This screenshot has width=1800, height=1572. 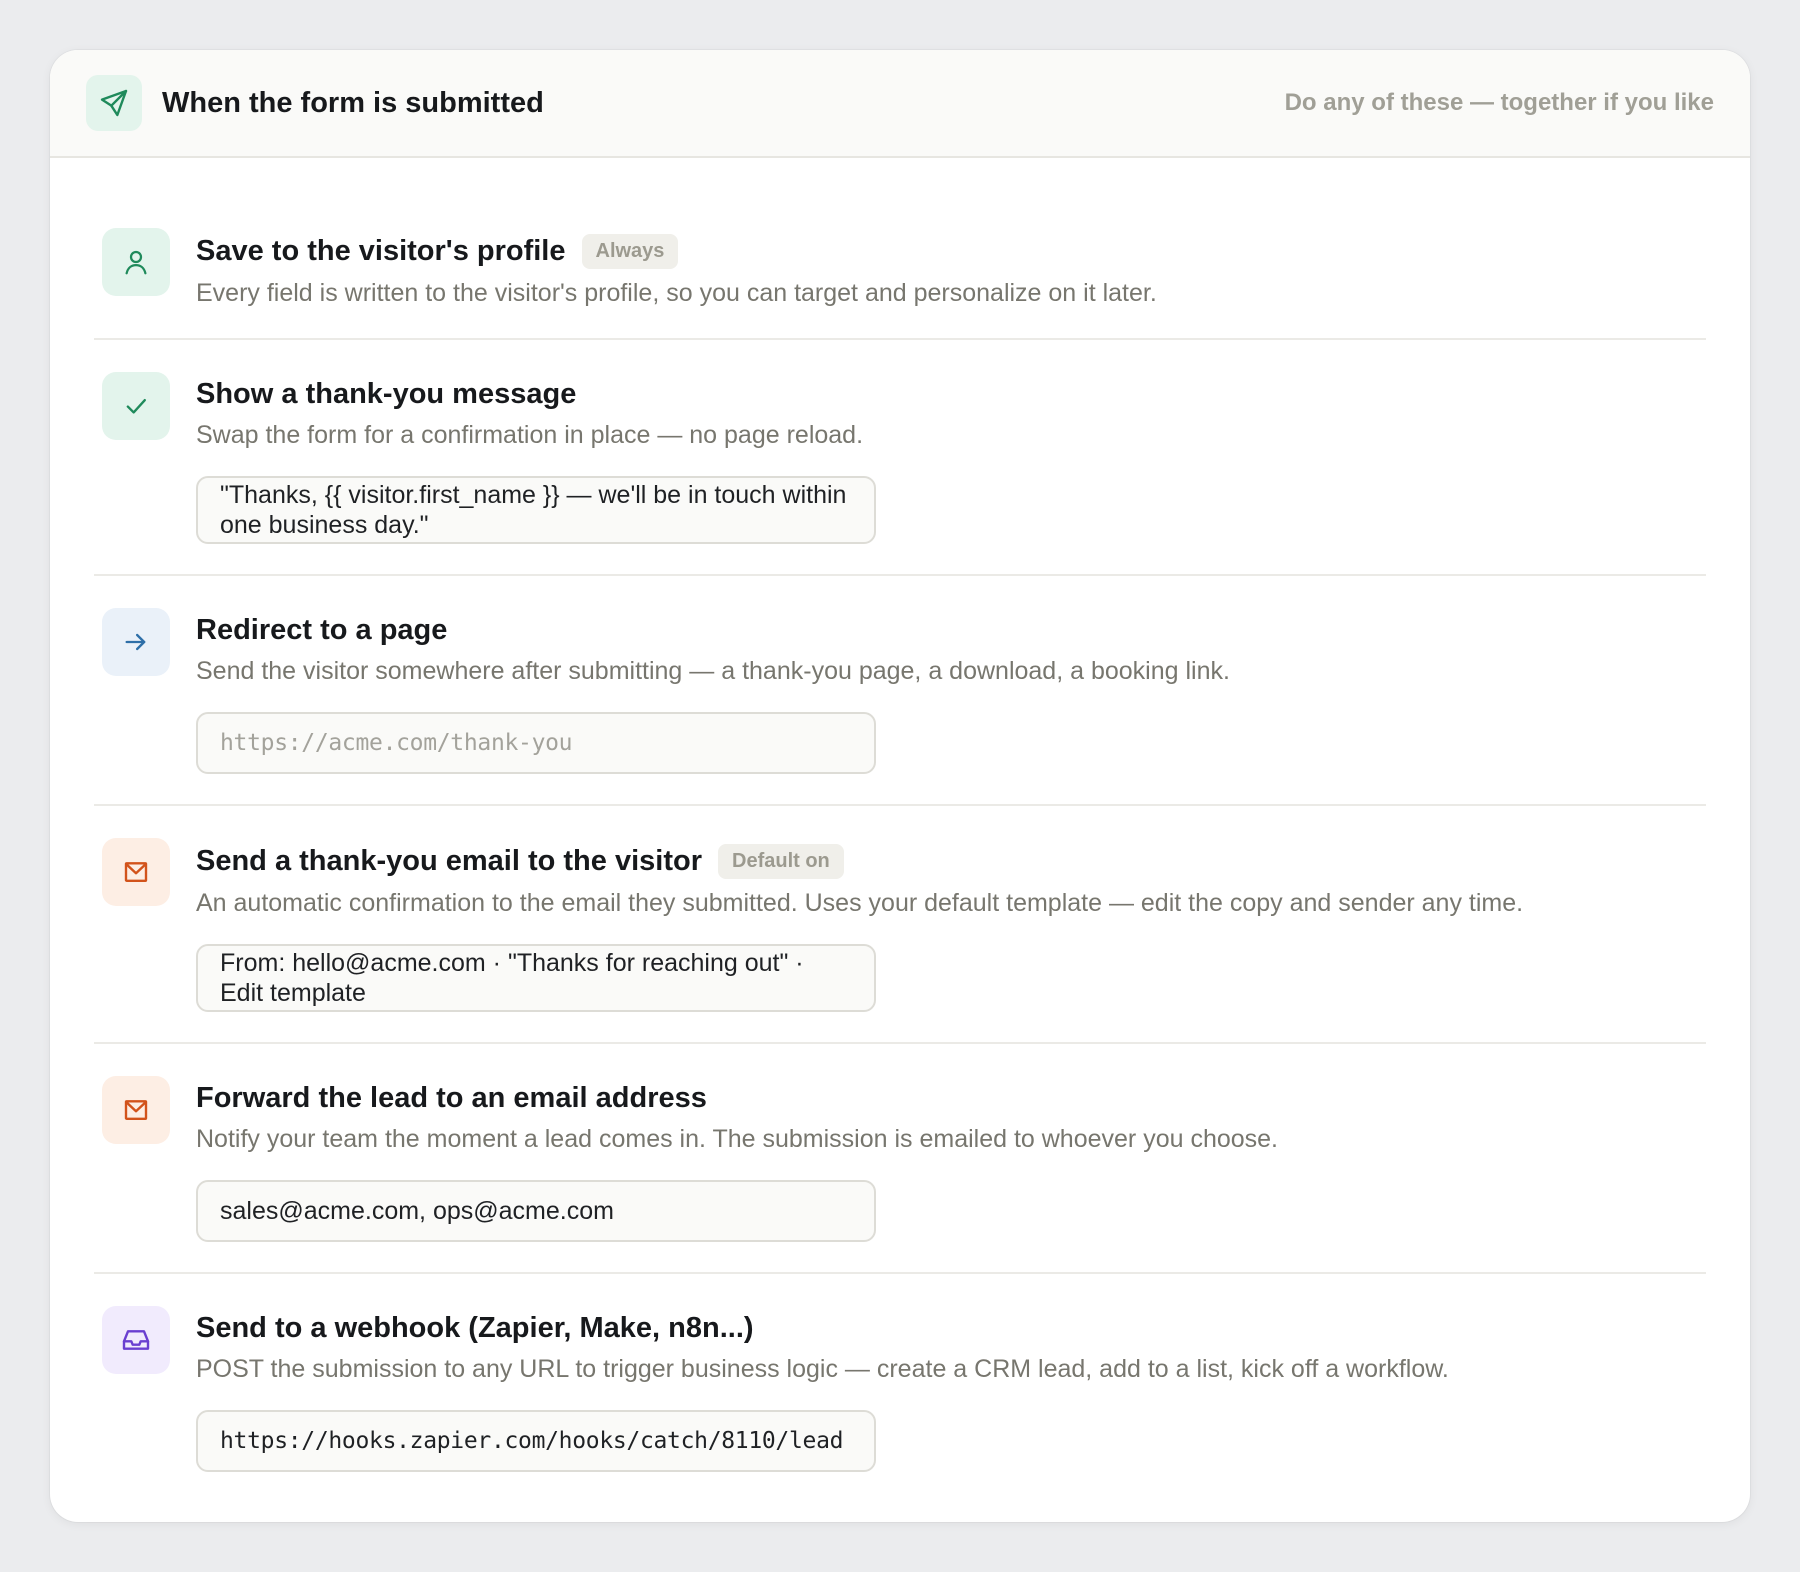 I want to click on status-badge: Always, so click(x=630, y=251).